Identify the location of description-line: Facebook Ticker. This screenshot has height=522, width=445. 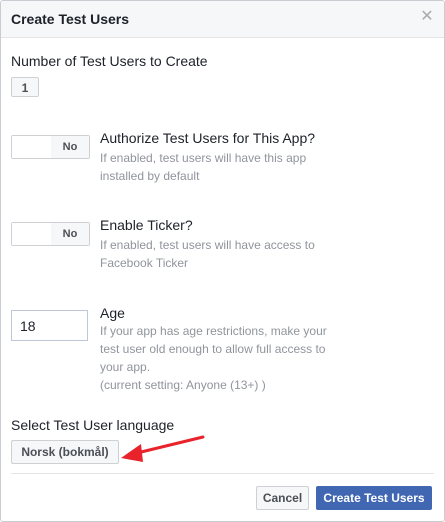
(144, 263).